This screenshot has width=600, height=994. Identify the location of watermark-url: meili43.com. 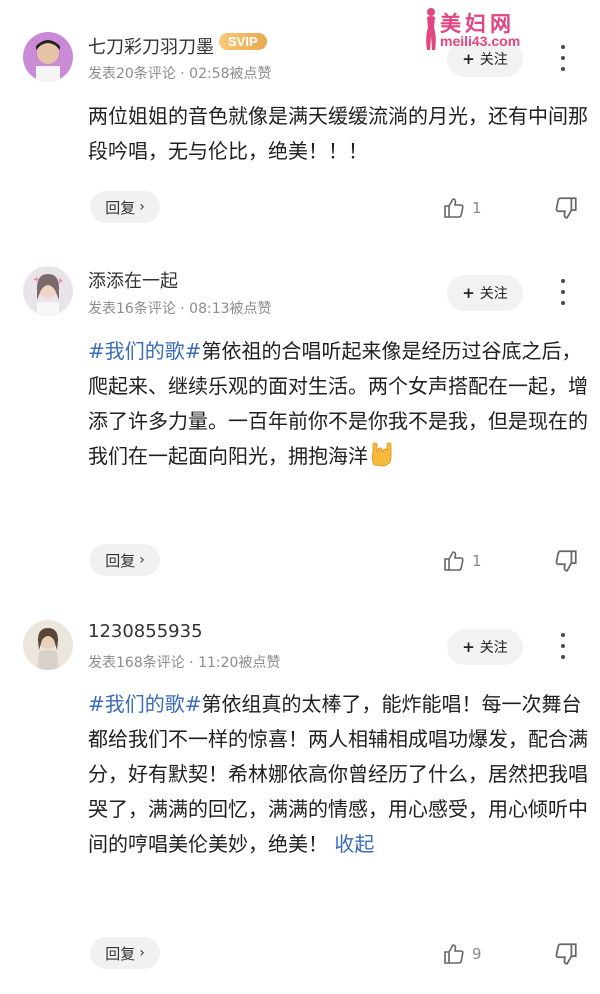
(480, 41).